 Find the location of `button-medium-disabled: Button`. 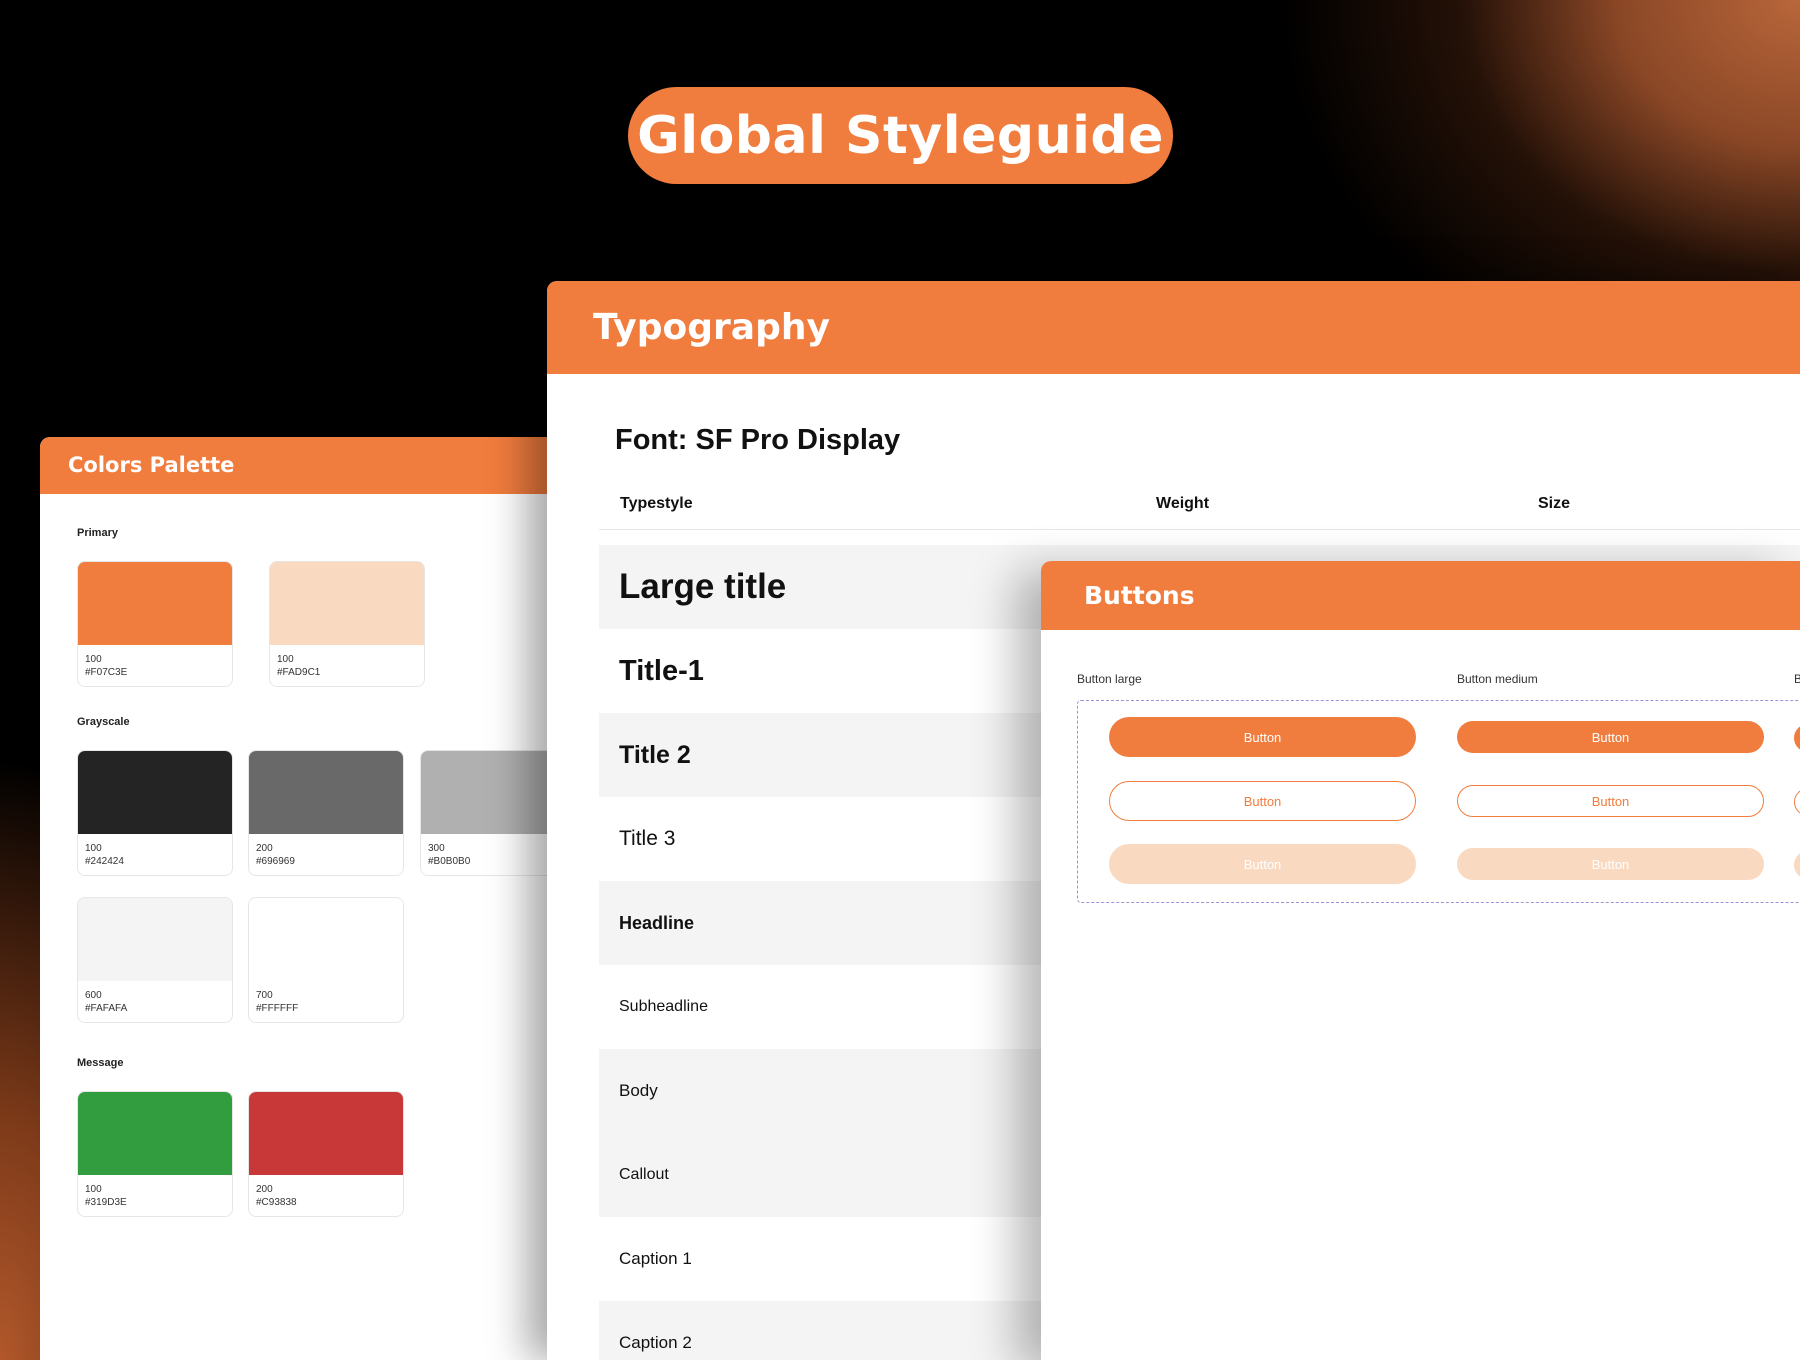

button-medium-disabled: Button is located at coordinates (1610, 864).